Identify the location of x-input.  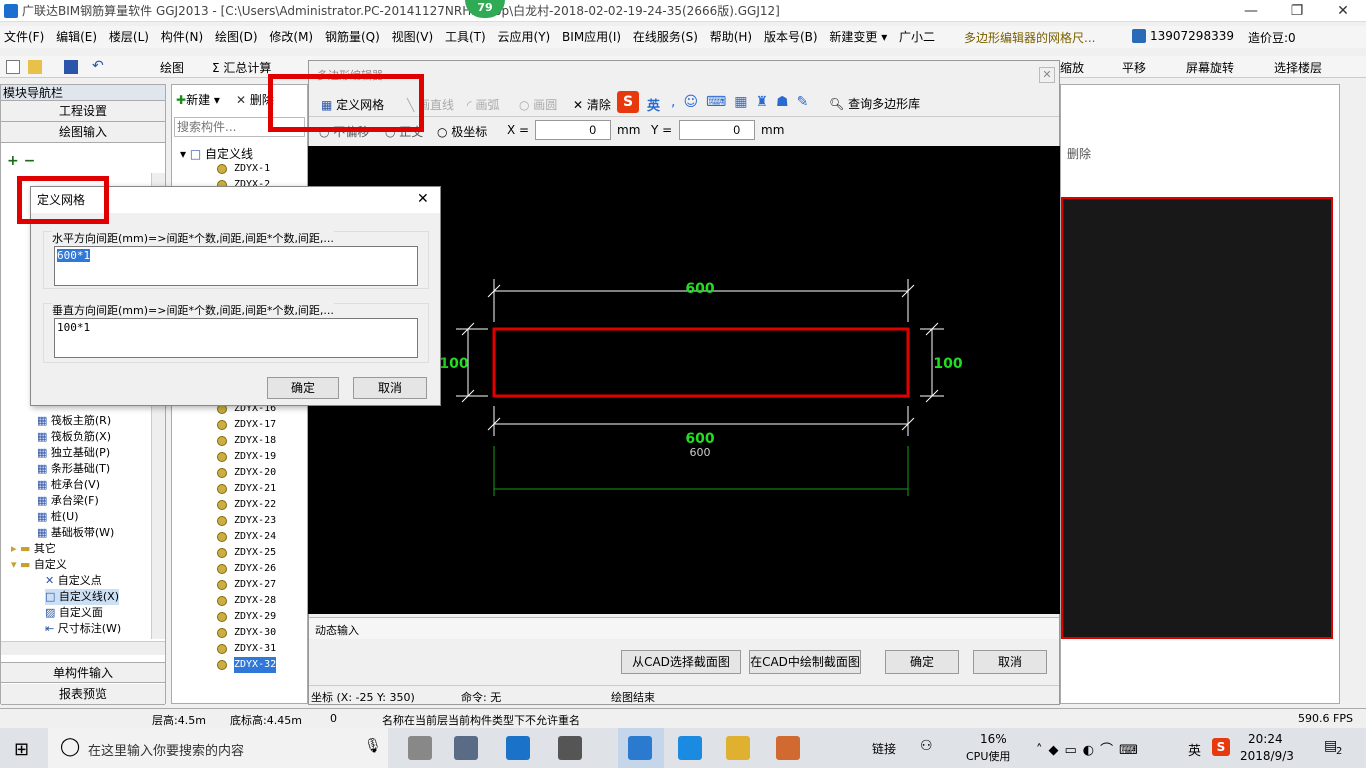
(573, 130).